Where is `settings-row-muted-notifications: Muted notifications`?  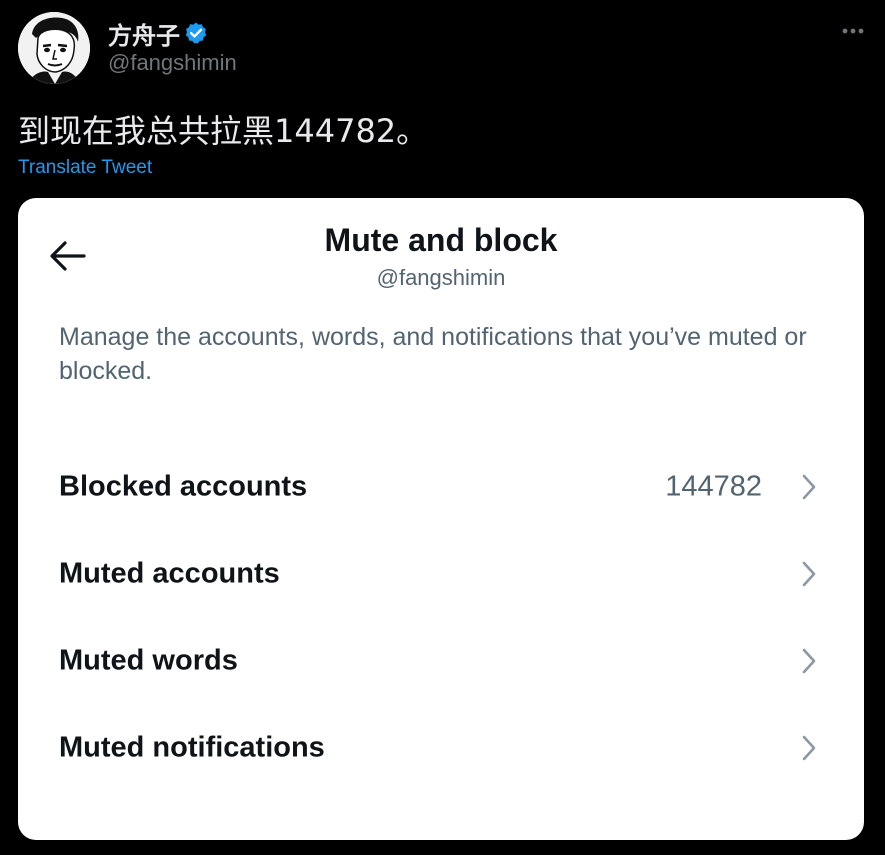 settings-row-muted-notifications: Muted notifications is located at coordinates (441, 747).